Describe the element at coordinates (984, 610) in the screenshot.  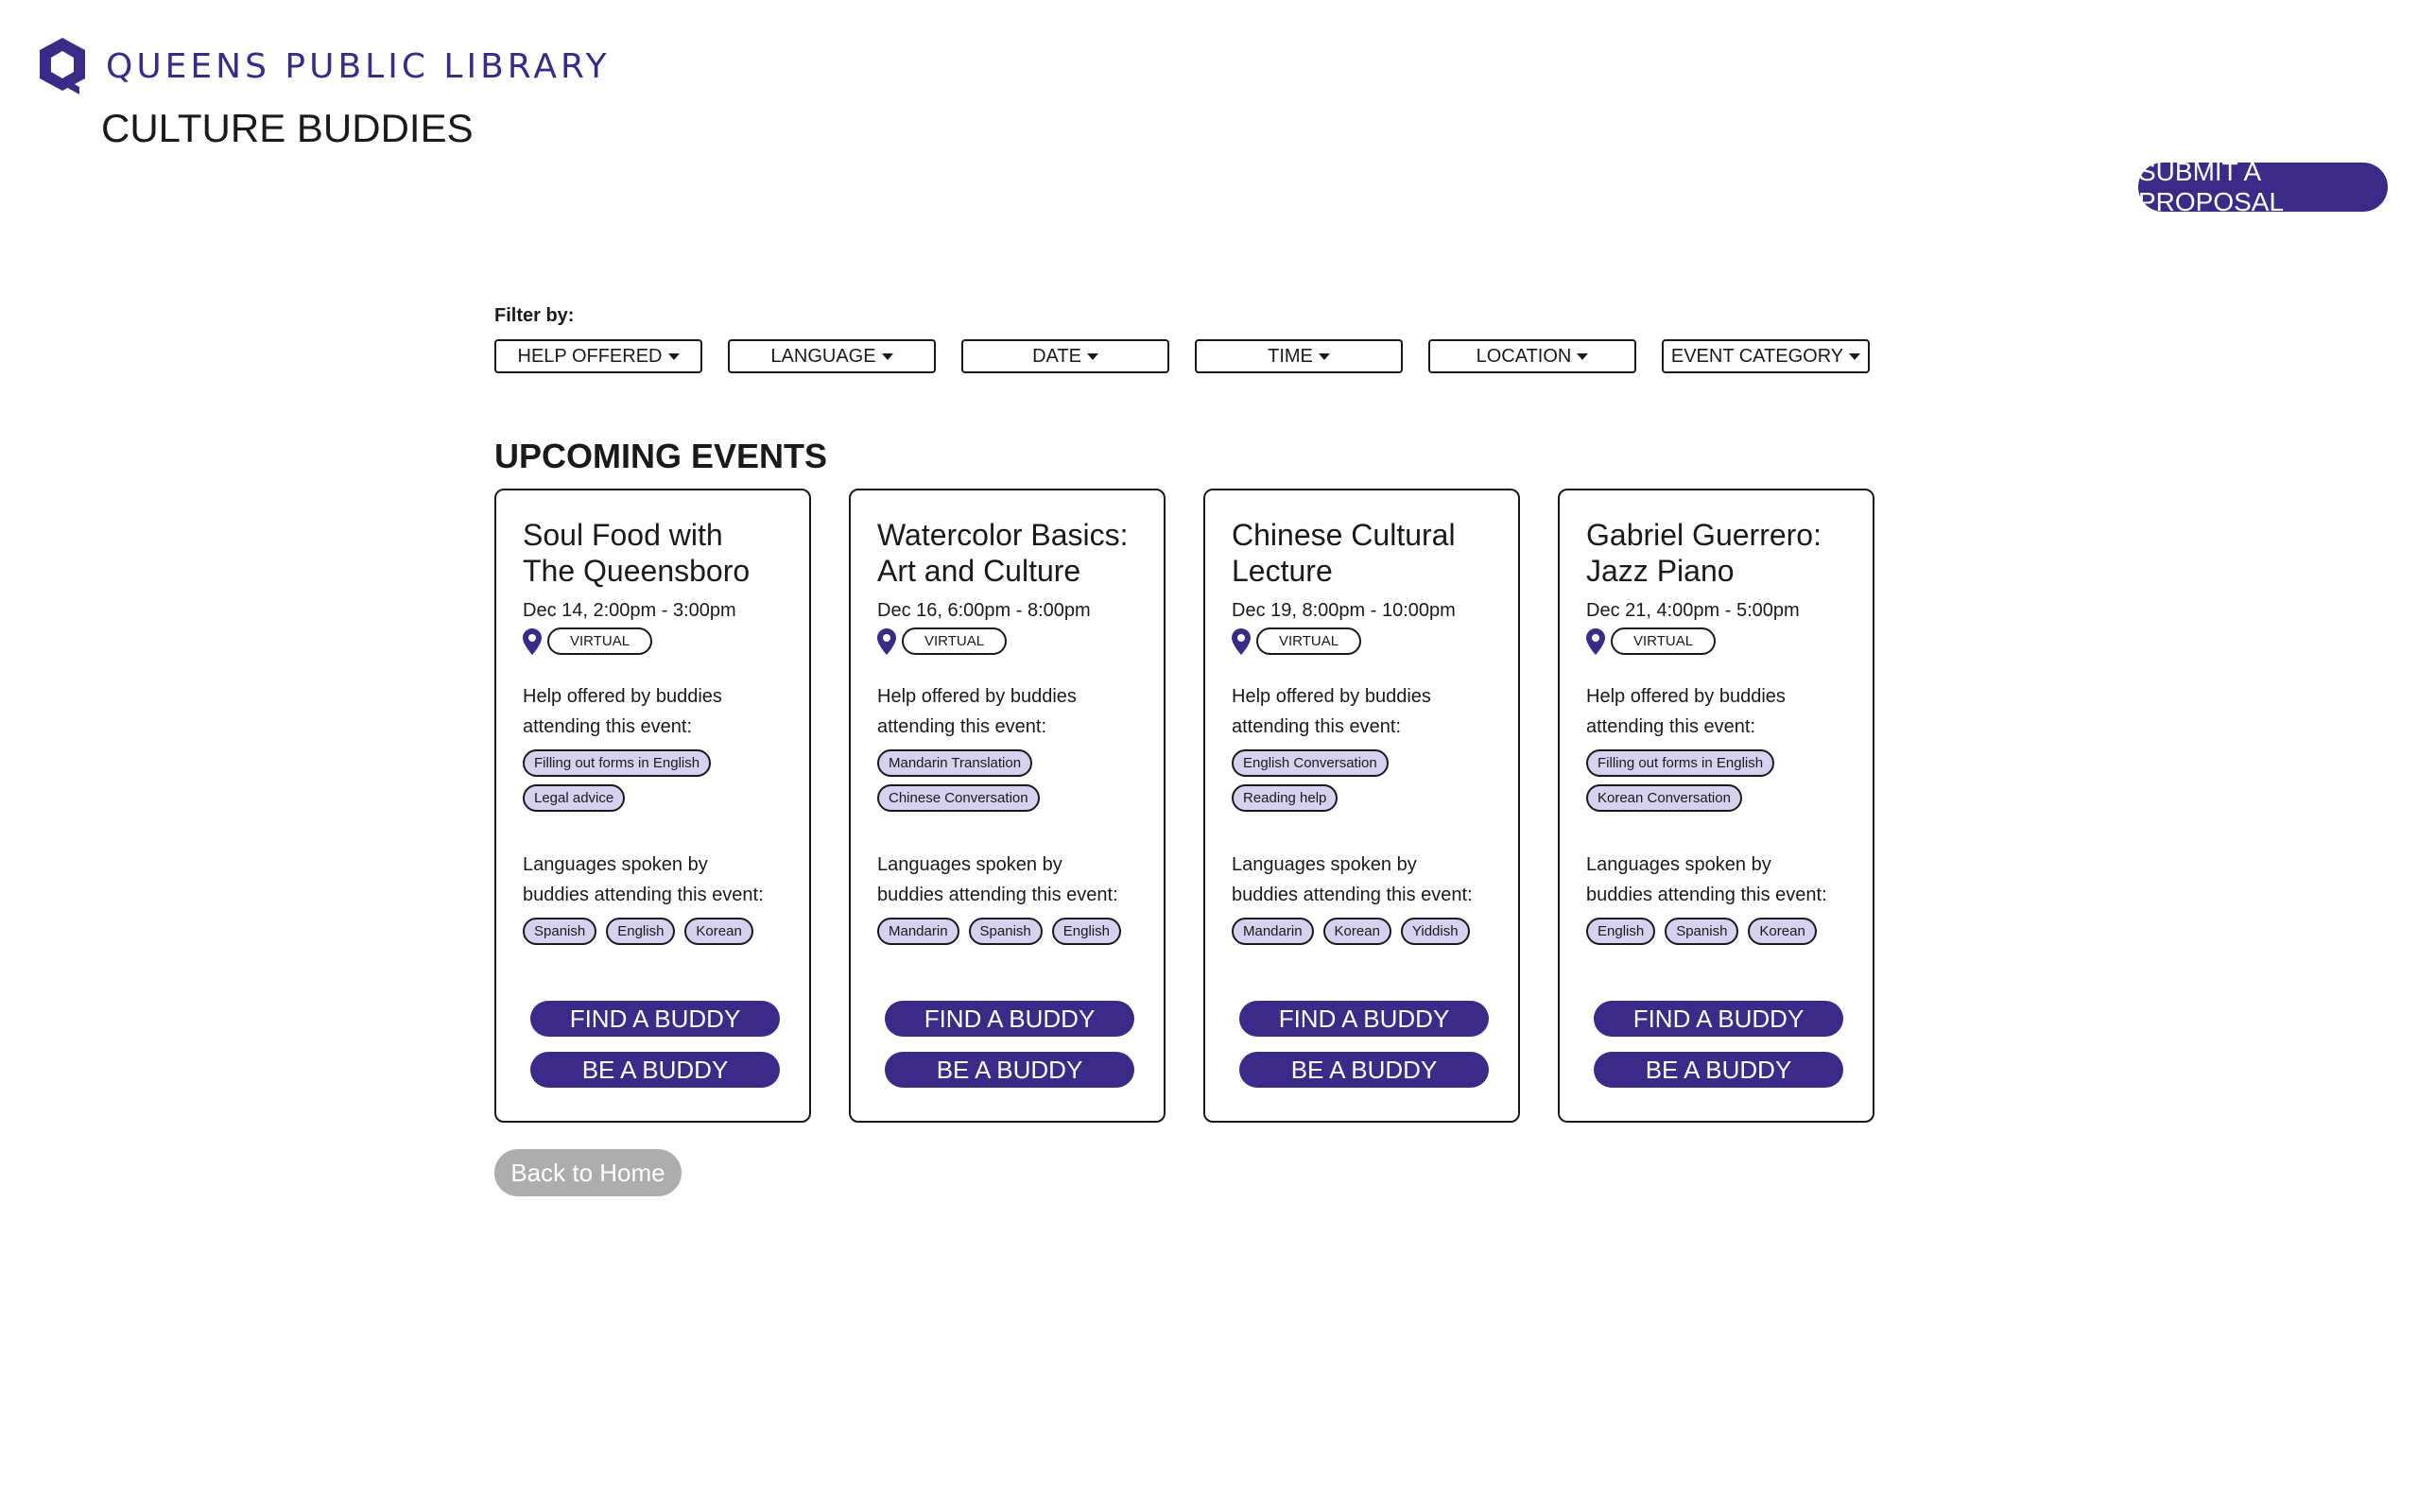
I see `event-date: Dec 16, 6:00pm - 8:00pm` at that location.